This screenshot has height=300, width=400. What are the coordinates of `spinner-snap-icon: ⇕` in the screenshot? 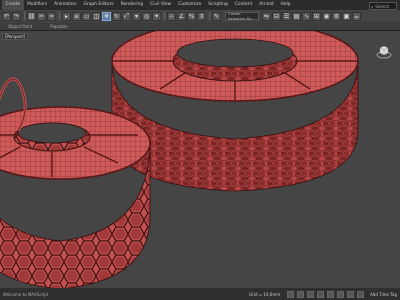 It's located at (201, 16).